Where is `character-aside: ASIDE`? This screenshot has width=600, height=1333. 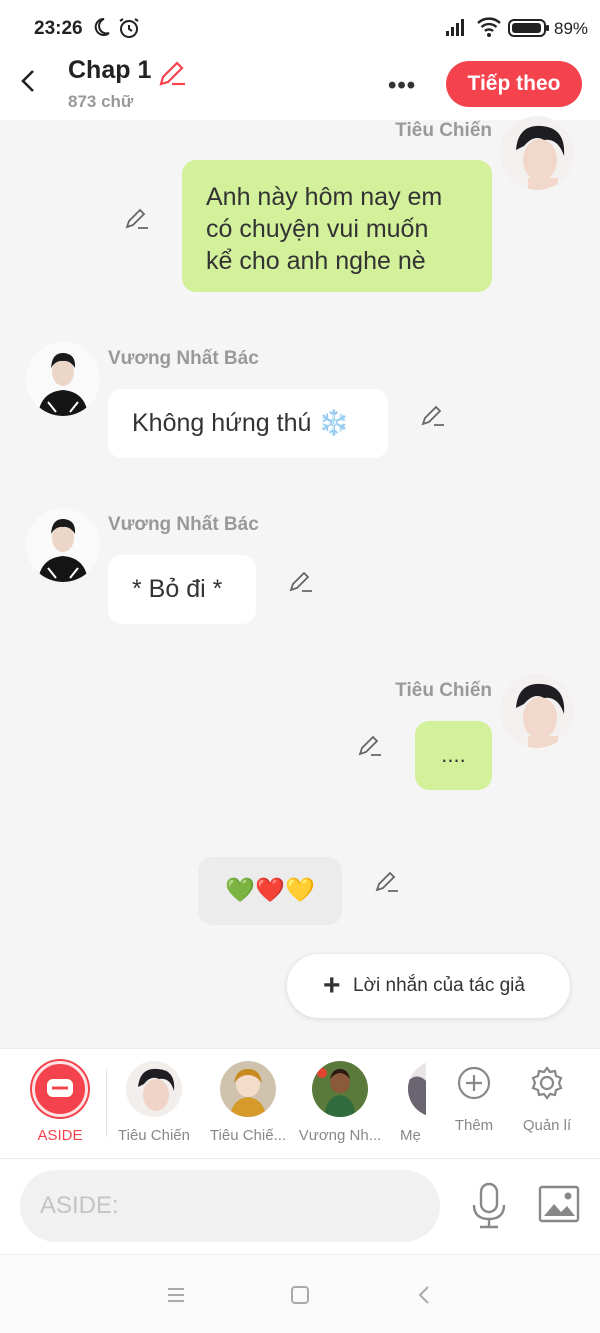 character-aside: ASIDE is located at coordinates (60, 1102).